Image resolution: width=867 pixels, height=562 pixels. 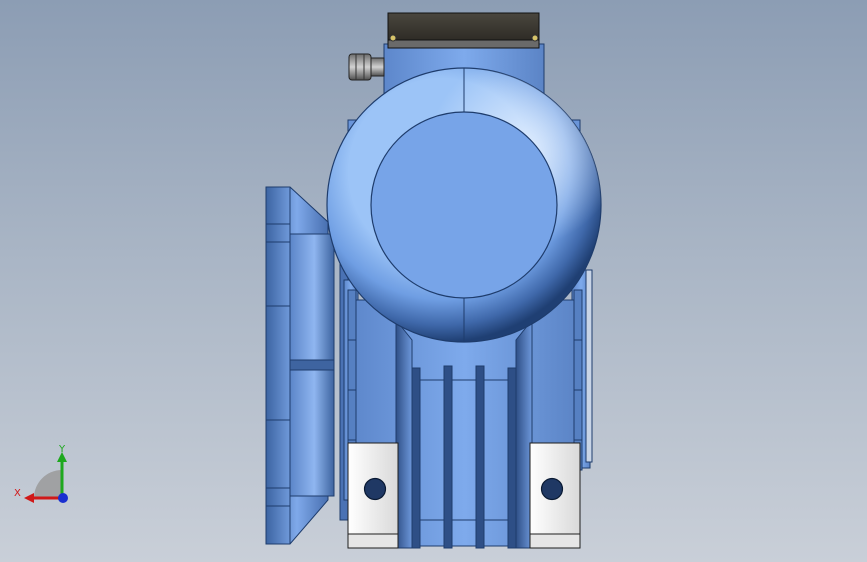 What do you see at coordinates (552, 489) in the screenshot?
I see `bolt-hole-right` at bounding box center [552, 489].